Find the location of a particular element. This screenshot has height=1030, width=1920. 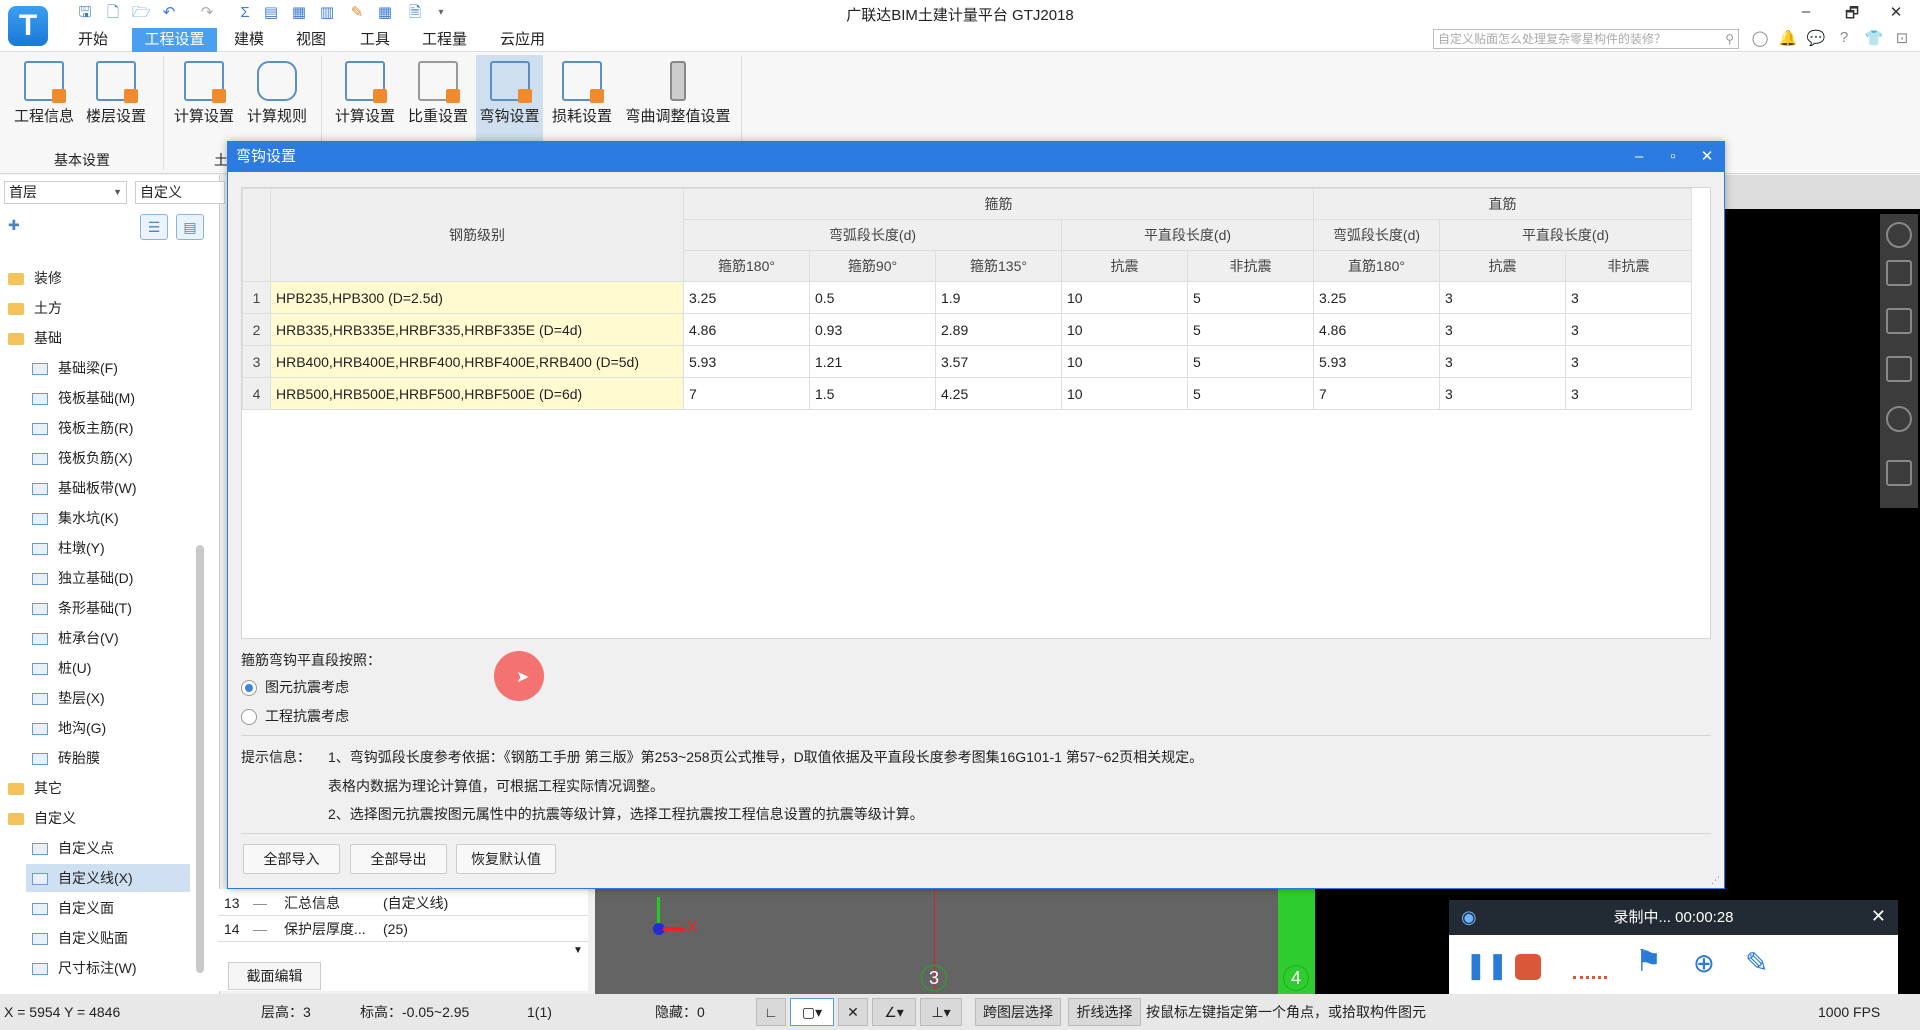

restore-button: 🗗 is located at coordinates (1852, 15).